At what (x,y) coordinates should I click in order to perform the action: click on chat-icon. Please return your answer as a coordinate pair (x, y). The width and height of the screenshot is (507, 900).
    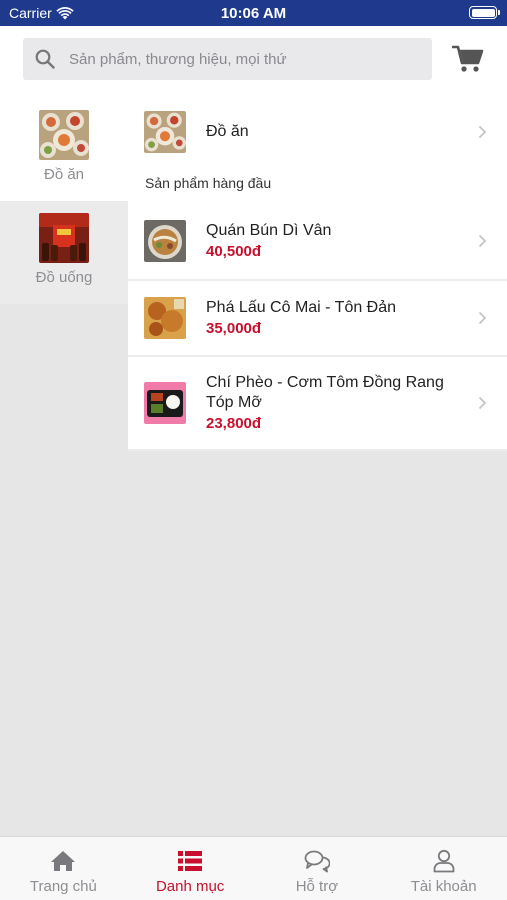
    Looking at the image, I should click on (317, 861).